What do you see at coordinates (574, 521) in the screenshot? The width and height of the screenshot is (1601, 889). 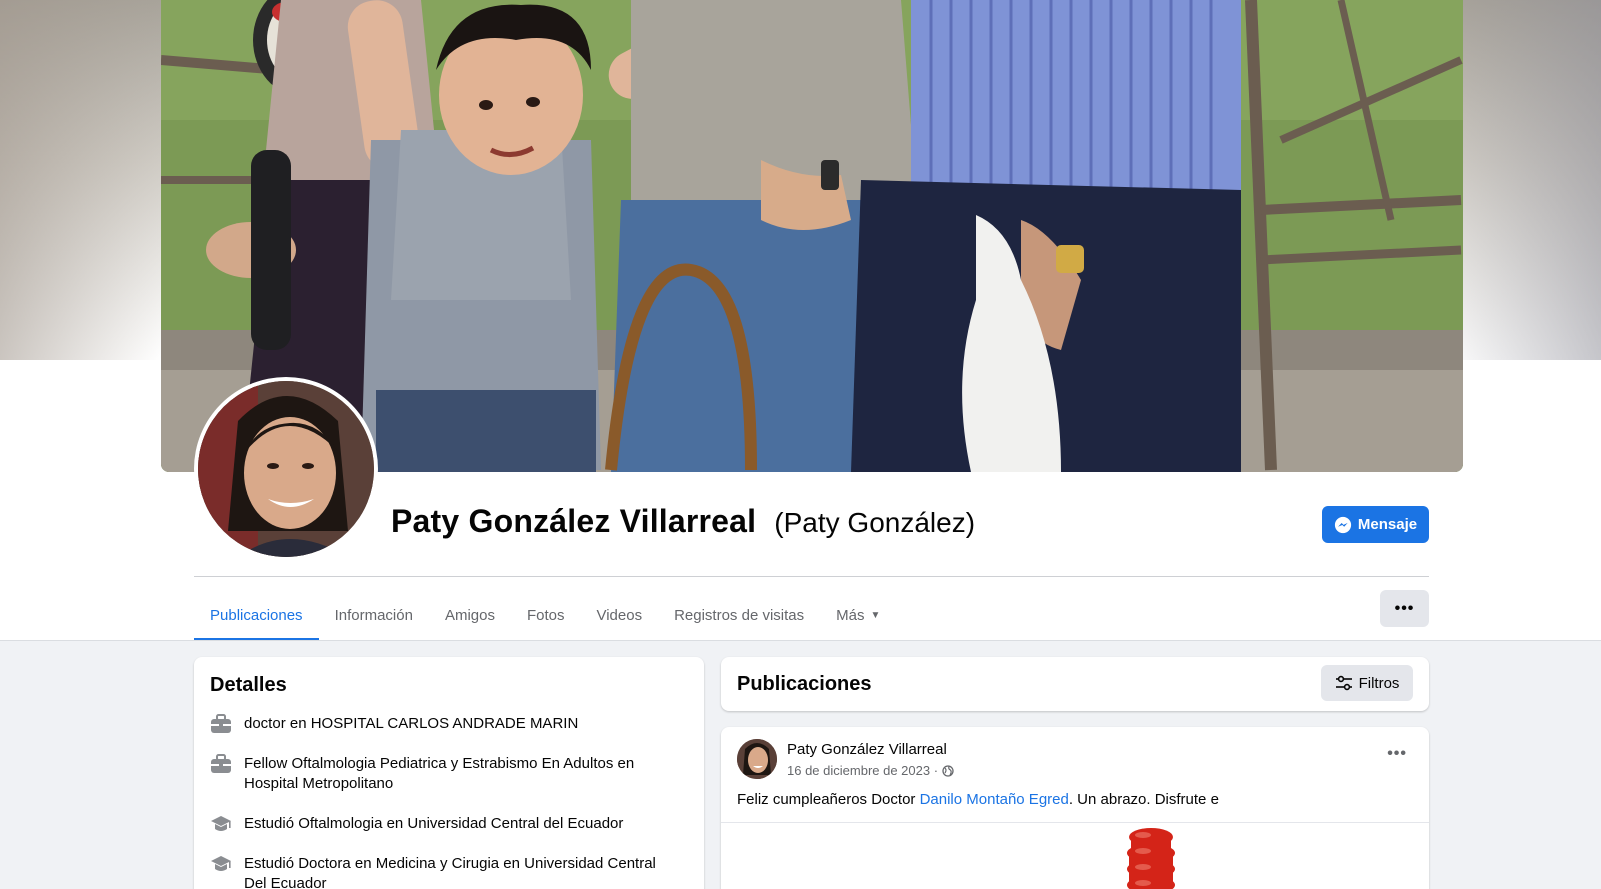 I see `profile-name: Paty González Villarreal` at bounding box center [574, 521].